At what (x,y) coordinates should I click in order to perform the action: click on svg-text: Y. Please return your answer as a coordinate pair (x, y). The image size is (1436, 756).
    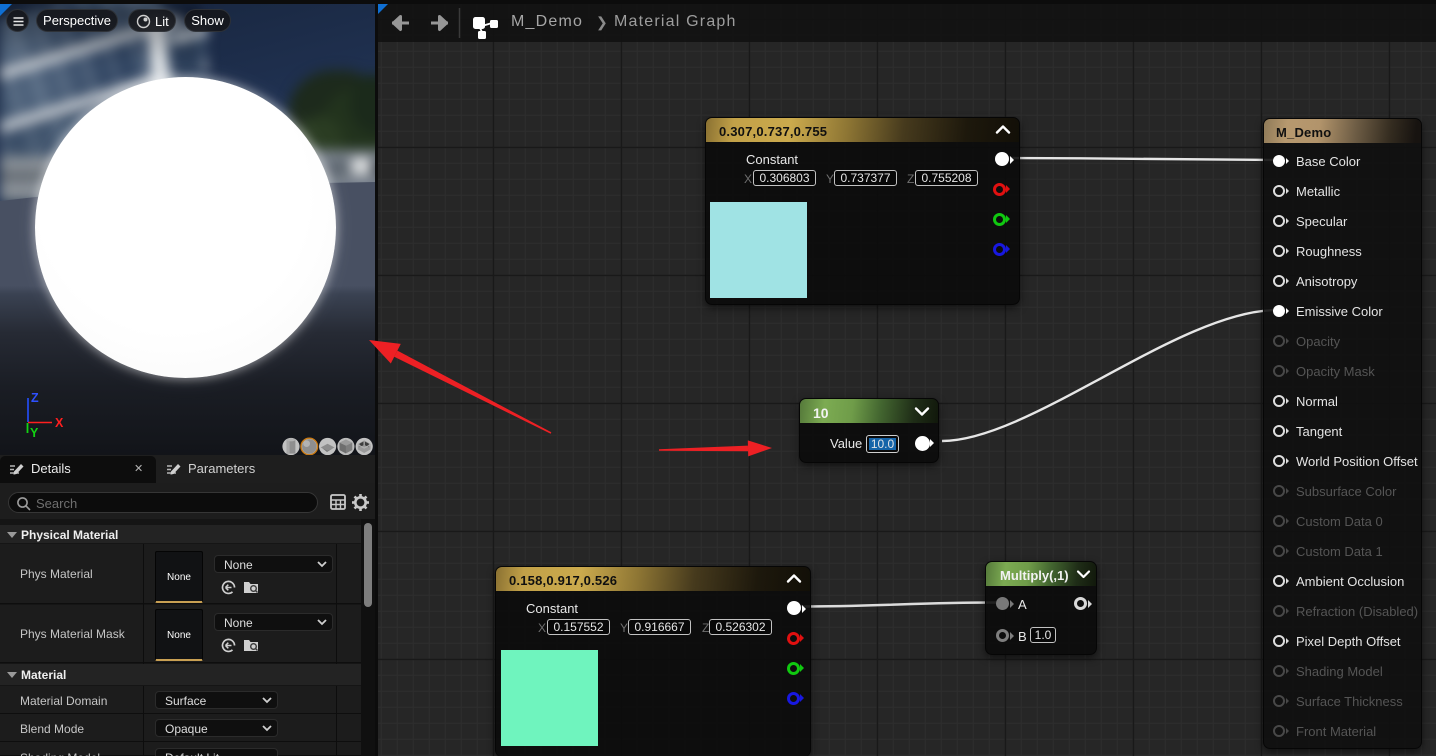
    Looking at the image, I should click on (34, 433).